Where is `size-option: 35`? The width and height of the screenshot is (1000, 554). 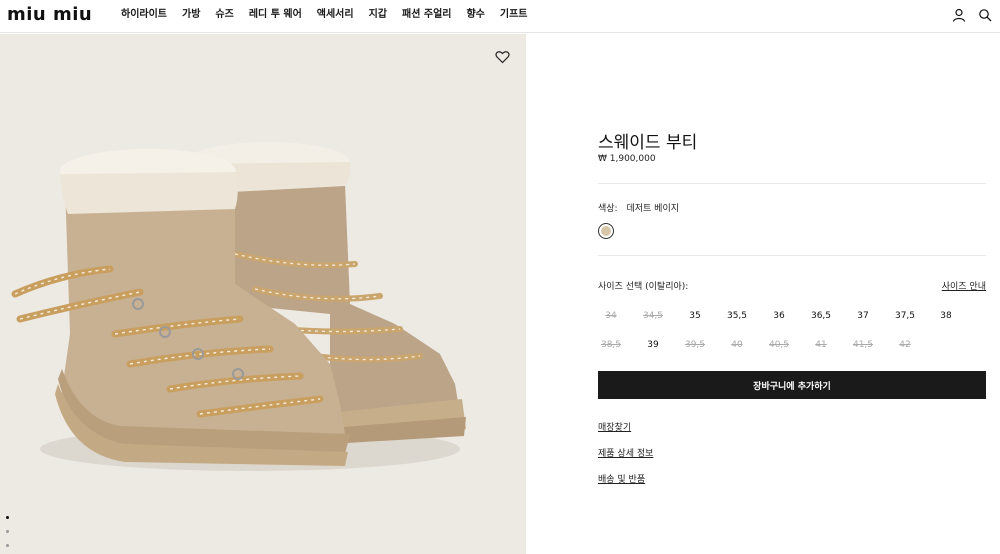
size-option: 35 is located at coordinates (695, 316).